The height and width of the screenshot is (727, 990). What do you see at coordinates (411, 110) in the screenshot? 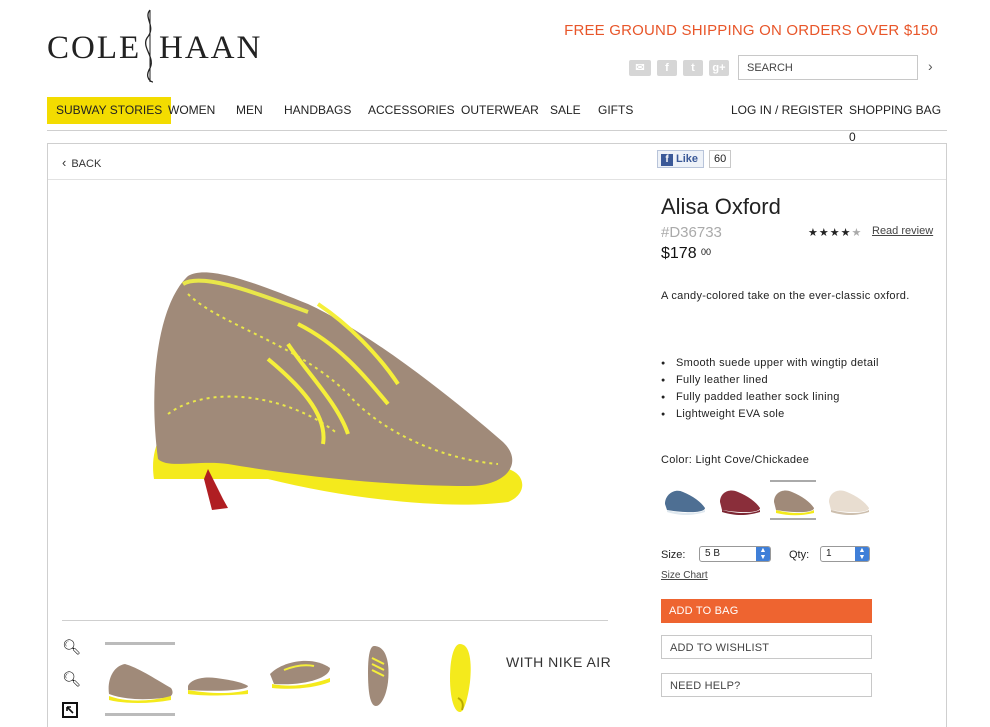
I see `nav-item-accessories: ACCESSORIES` at bounding box center [411, 110].